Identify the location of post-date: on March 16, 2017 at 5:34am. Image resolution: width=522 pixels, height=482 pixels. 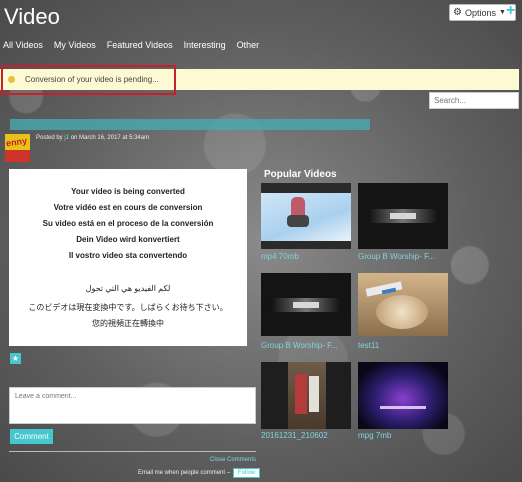
(110, 138).